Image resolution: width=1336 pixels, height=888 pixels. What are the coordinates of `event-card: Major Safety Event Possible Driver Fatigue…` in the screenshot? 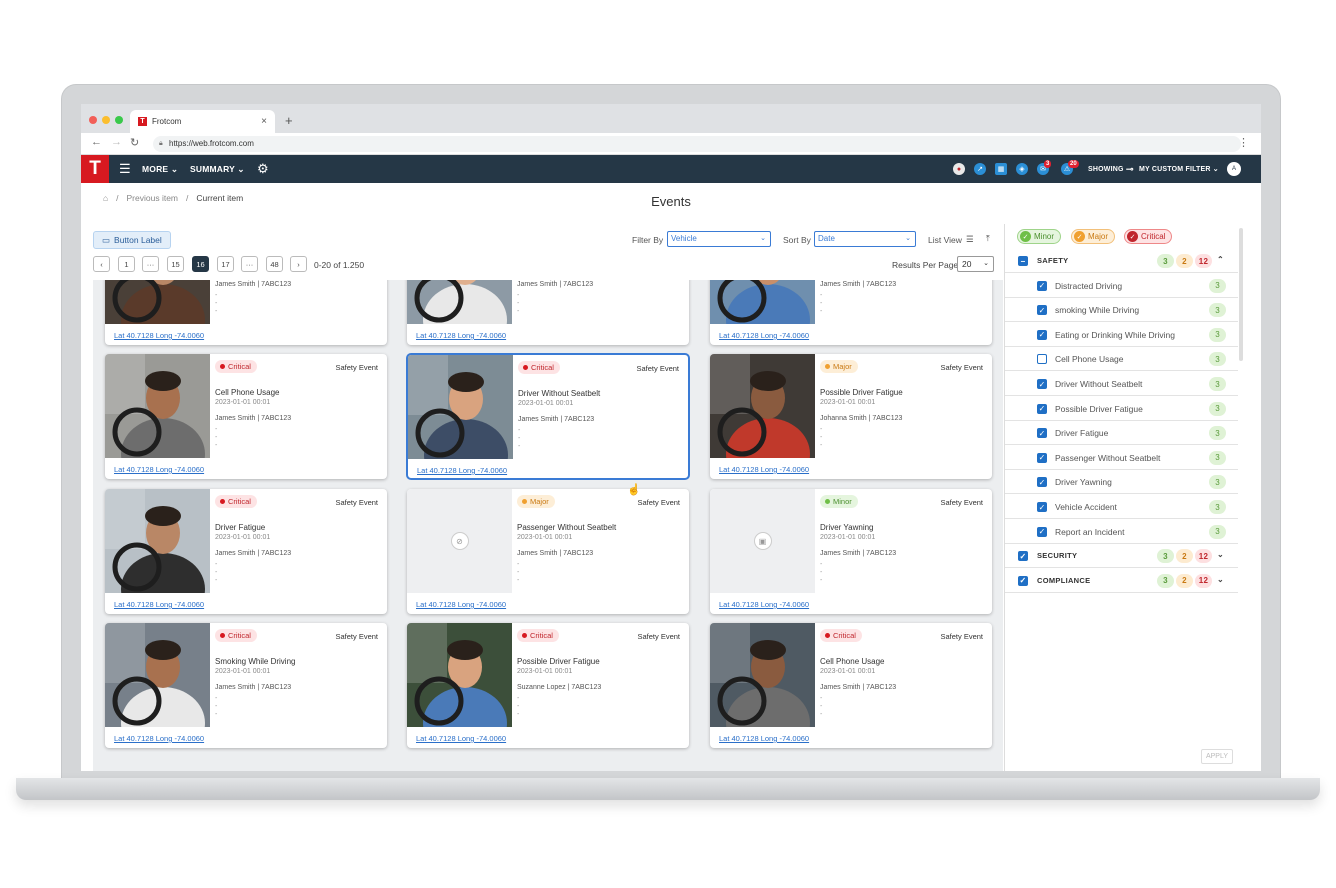 It's located at (851, 416).